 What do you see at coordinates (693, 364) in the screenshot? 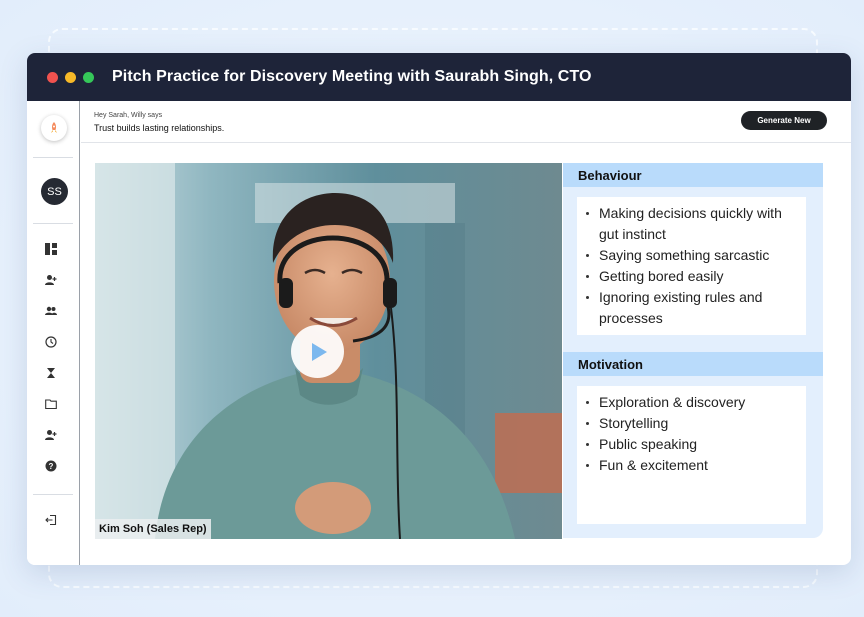
I see `motivation-heading: Motivation` at bounding box center [693, 364].